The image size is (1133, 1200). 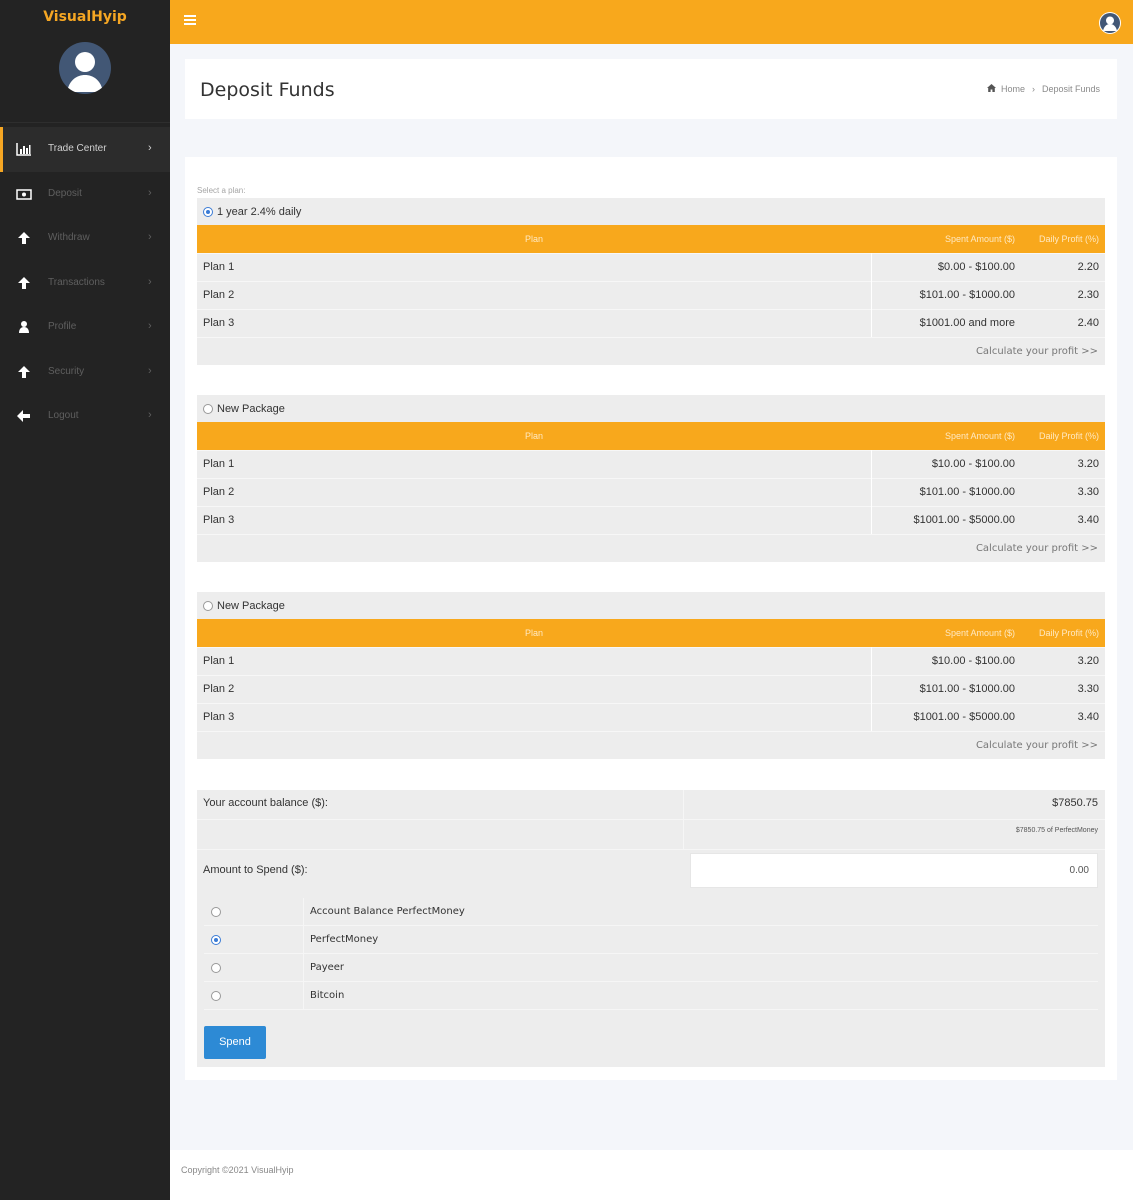 What do you see at coordinates (62, 326) in the screenshot?
I see `sidebar-item-label: Profile` at bounding box center [62, 326].